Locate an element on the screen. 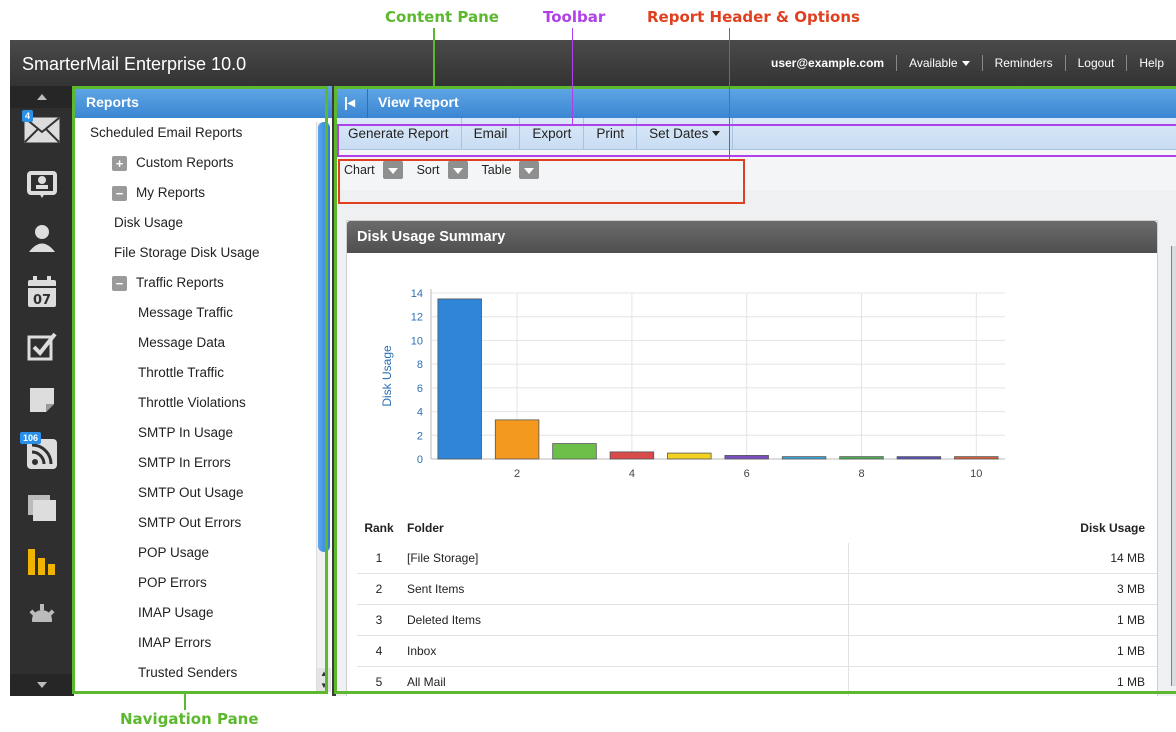 This screenshot has height=732, width=1176. y-tick-label: 8 is located at coordinates (420, 365).